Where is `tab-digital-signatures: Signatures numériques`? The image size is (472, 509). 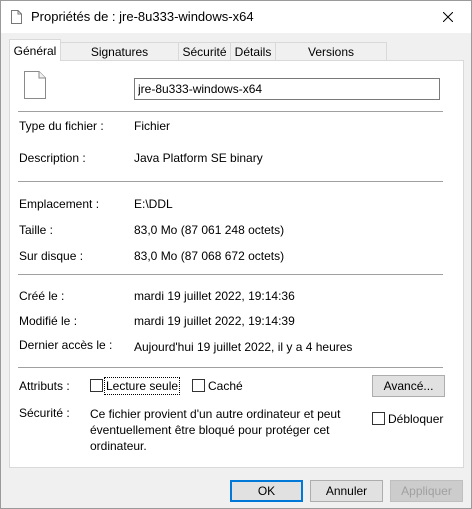
tab-digital-signatures: Signatures numériques is located at coordinates (119, 59).